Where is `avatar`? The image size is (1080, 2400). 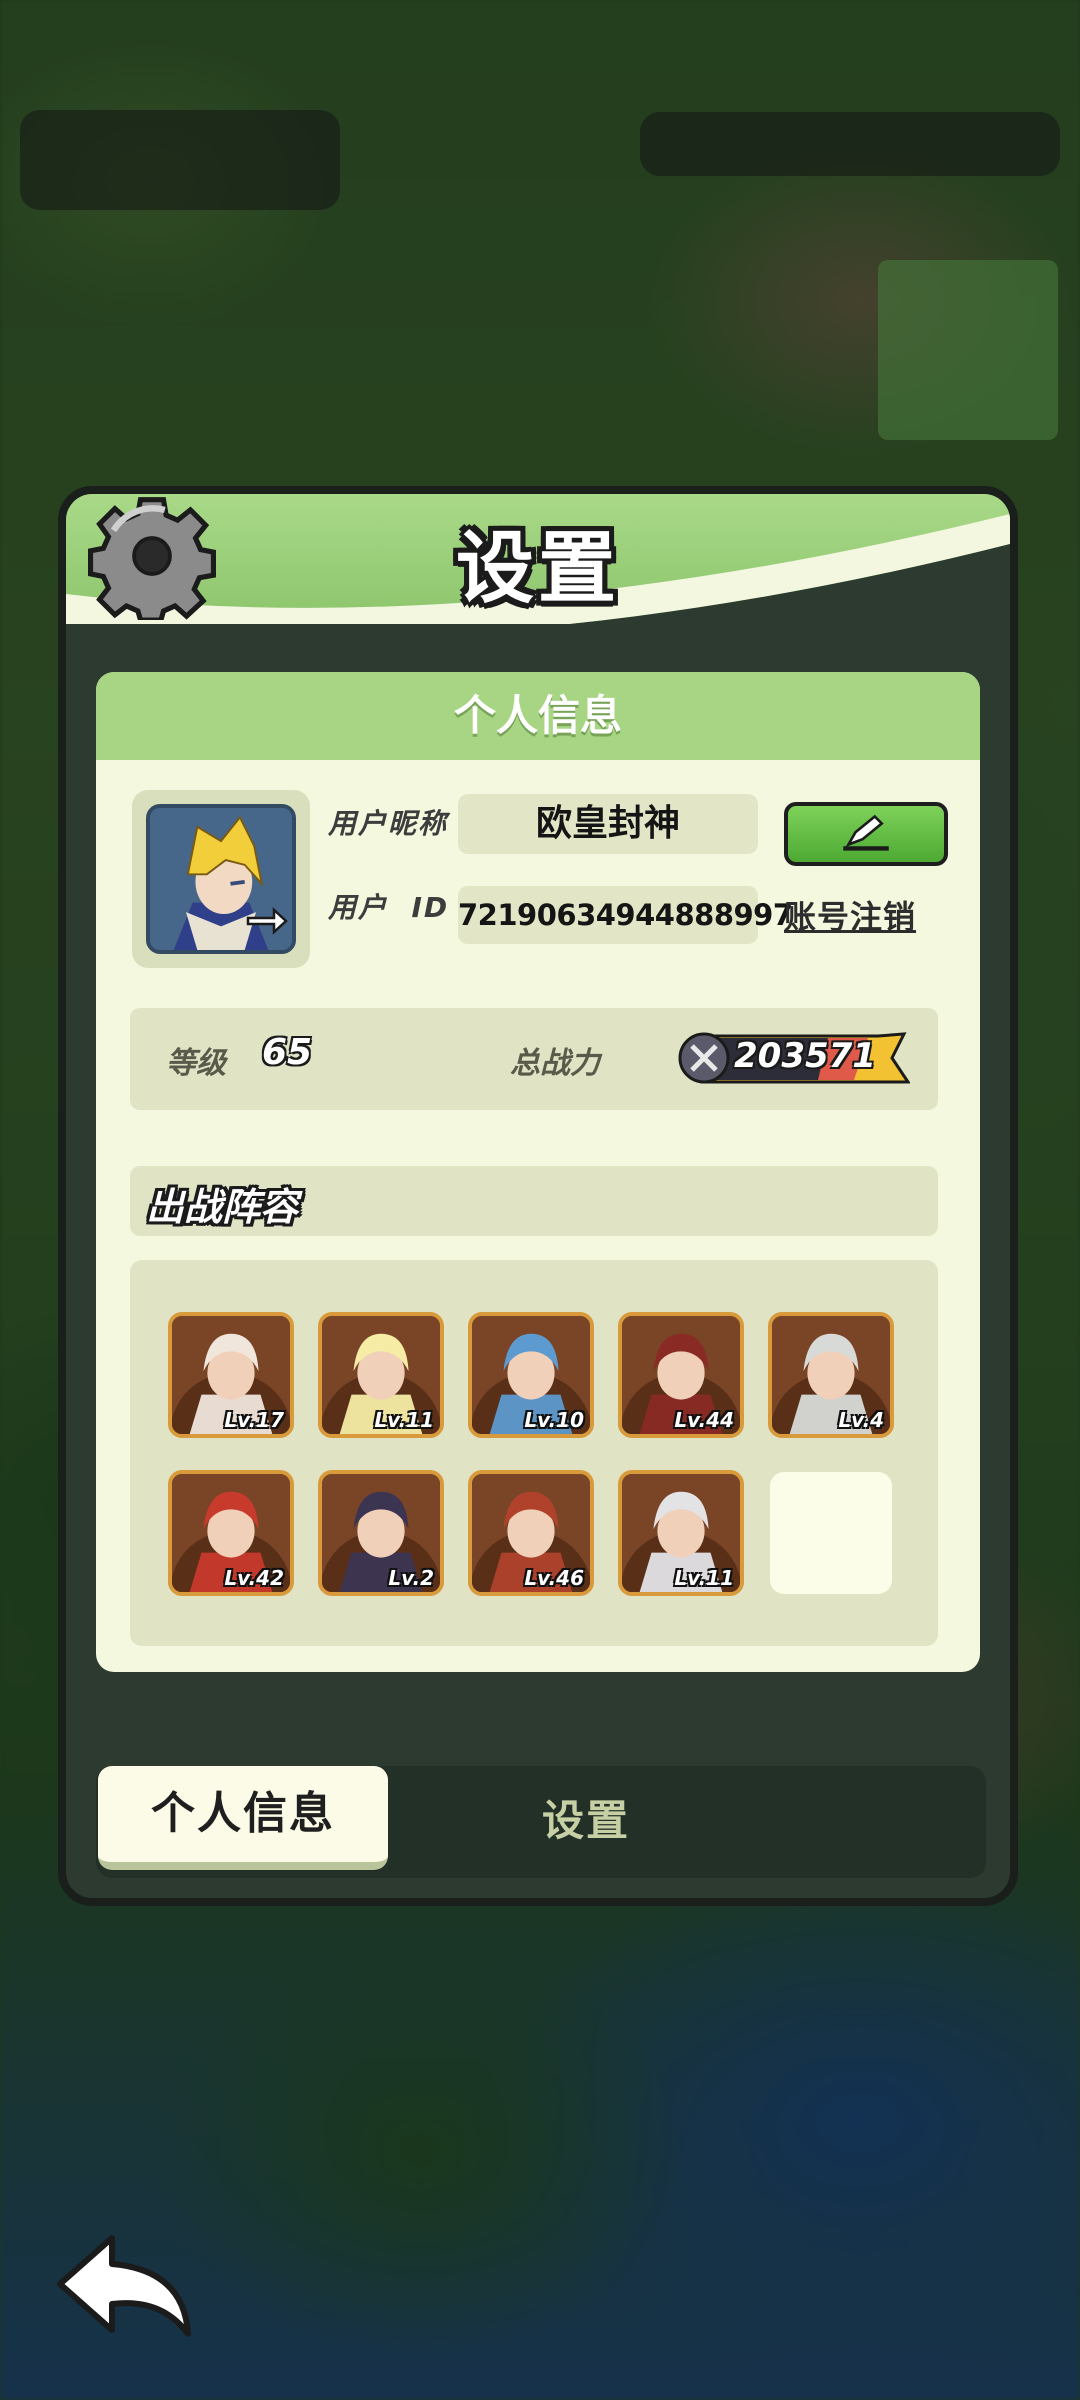 avatar is located at coordinates (221, 879).